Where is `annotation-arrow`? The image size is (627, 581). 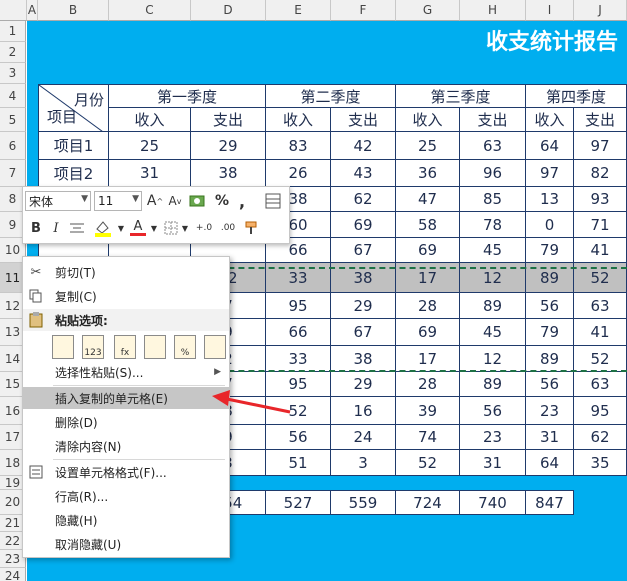
annotation-arrow is located at coordinates (251, 402).